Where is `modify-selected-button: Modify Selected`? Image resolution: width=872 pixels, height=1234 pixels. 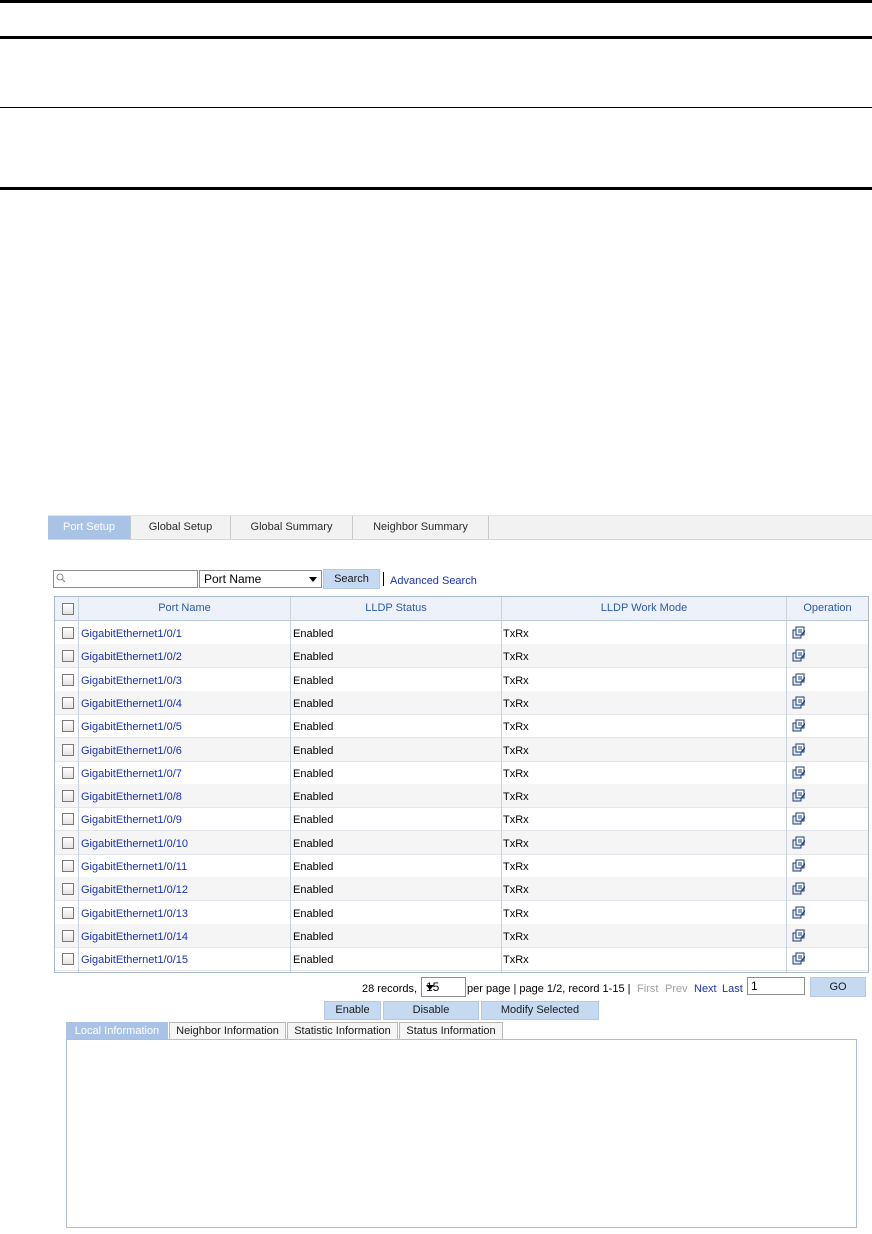
modify-selected-button: Modify Selected is located at coordinates (540, 1010).